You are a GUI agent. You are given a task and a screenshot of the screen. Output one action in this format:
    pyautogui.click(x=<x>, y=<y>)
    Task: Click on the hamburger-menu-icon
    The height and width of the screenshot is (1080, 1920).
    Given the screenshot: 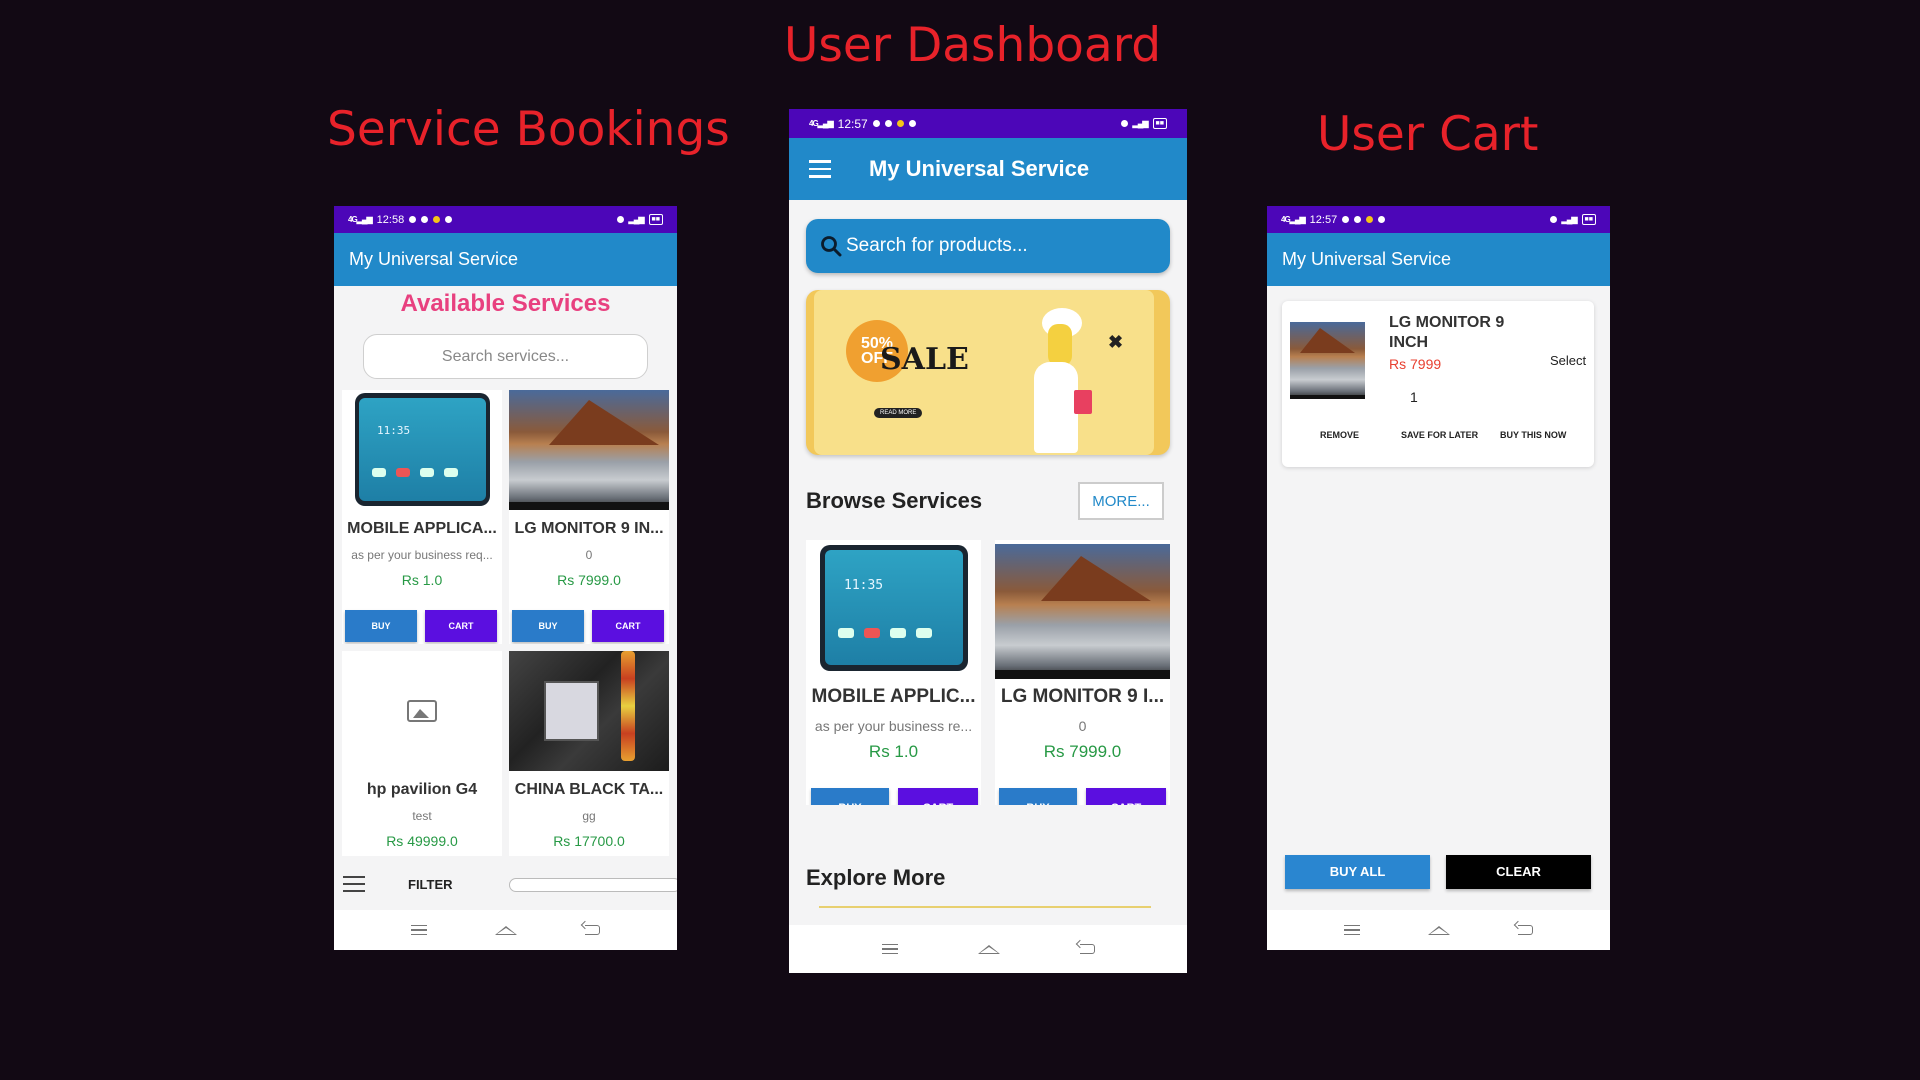 What is the action you would take?
    pyautogui.click(x=820, y=169)
    